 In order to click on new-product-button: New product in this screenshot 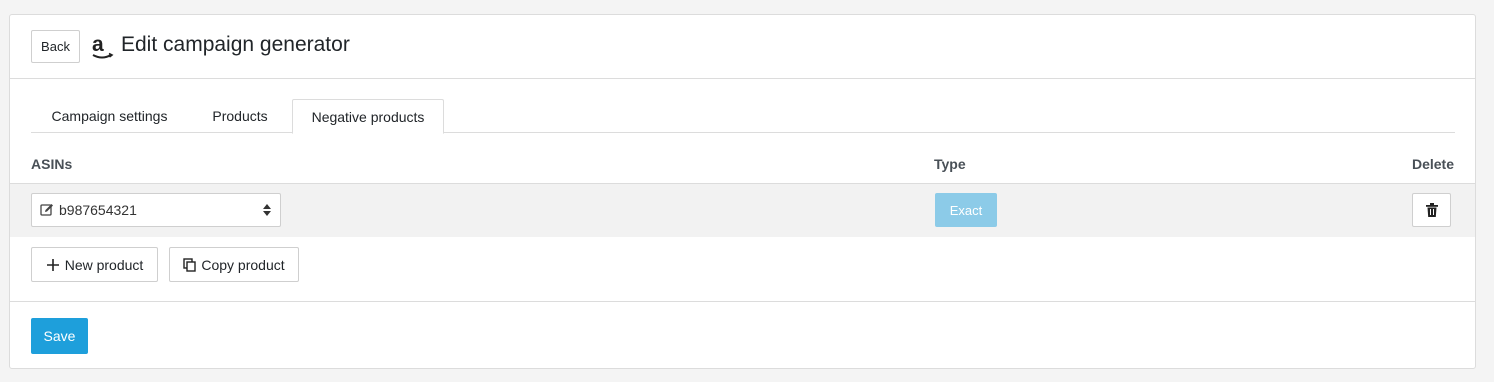, I will do `click(94, 264)`.